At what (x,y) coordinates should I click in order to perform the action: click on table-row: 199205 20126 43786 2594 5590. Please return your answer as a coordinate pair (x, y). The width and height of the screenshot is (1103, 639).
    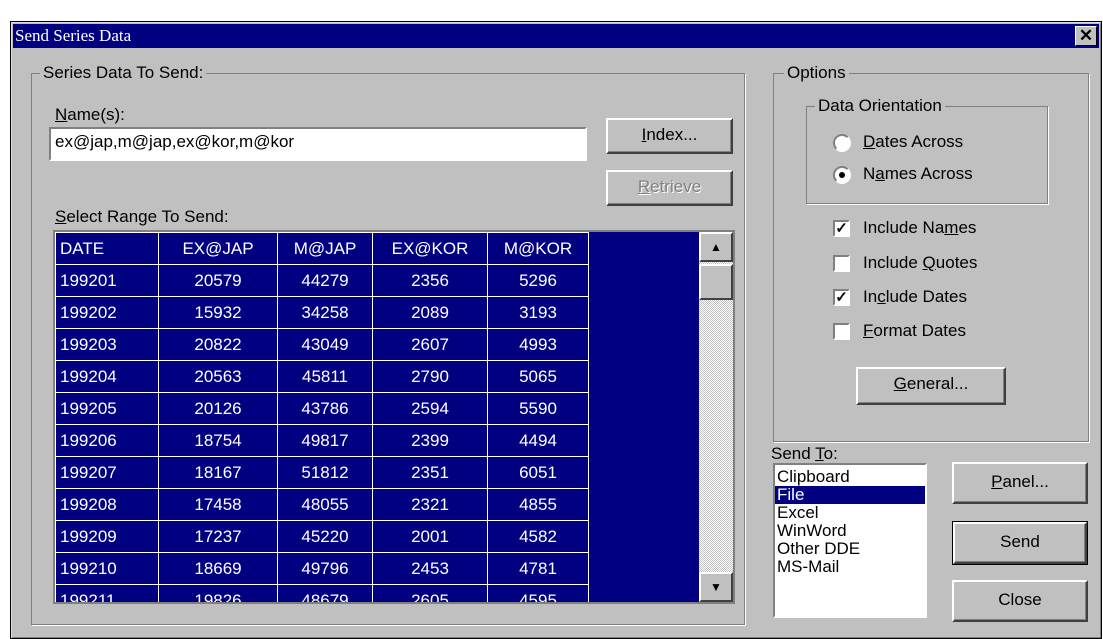
    Looking at the image, I should click on (322, 408).